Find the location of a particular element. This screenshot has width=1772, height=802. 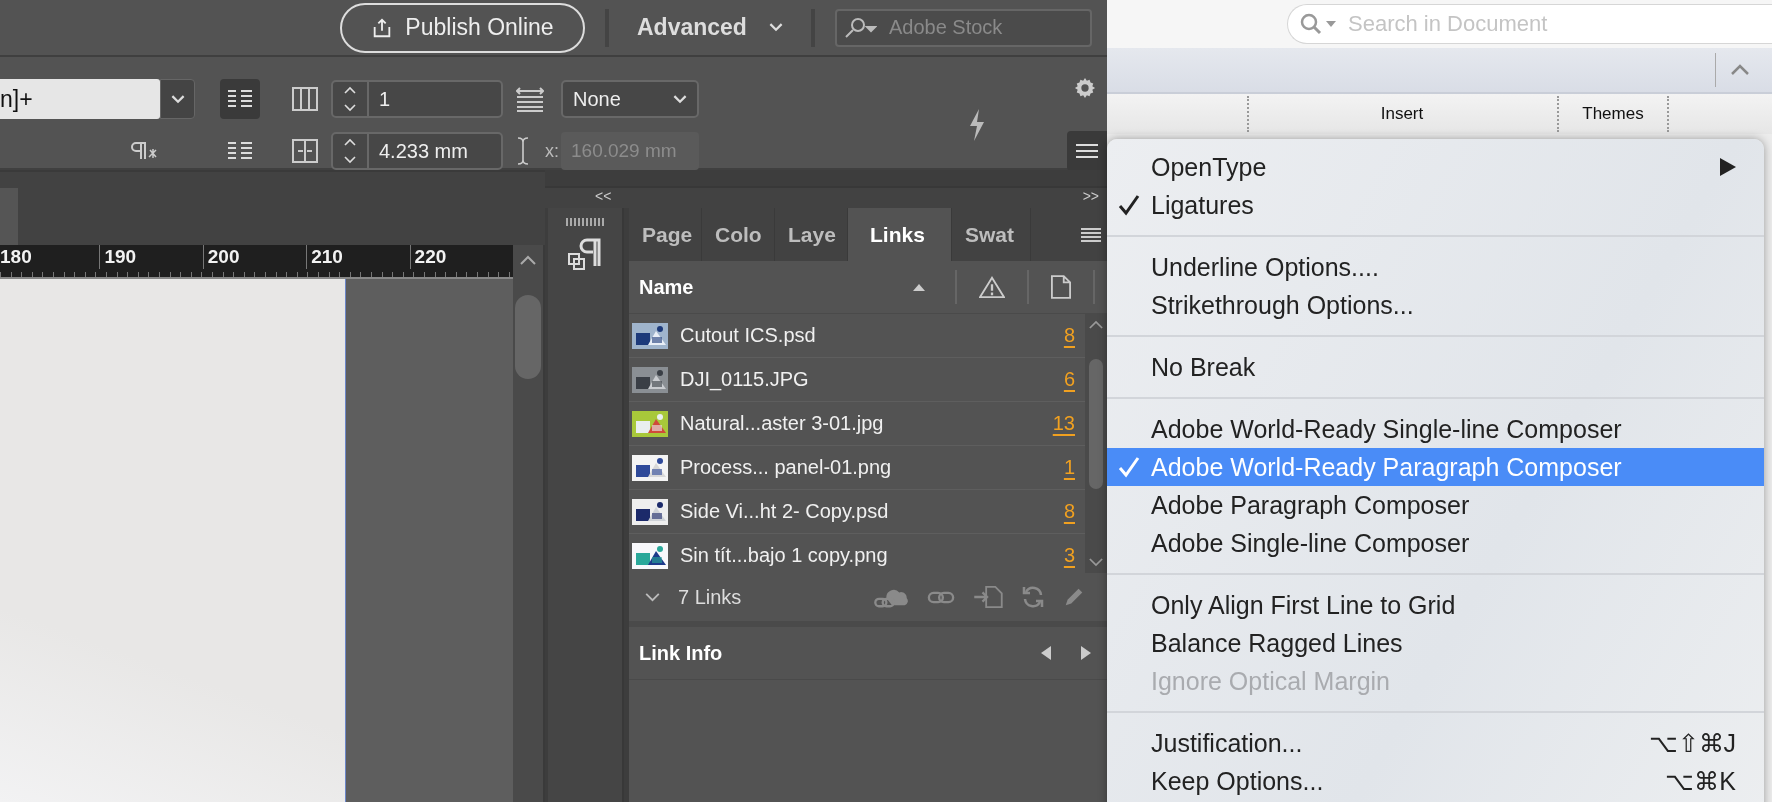

ruler-label: 180 is located at coordinates (16, 257).